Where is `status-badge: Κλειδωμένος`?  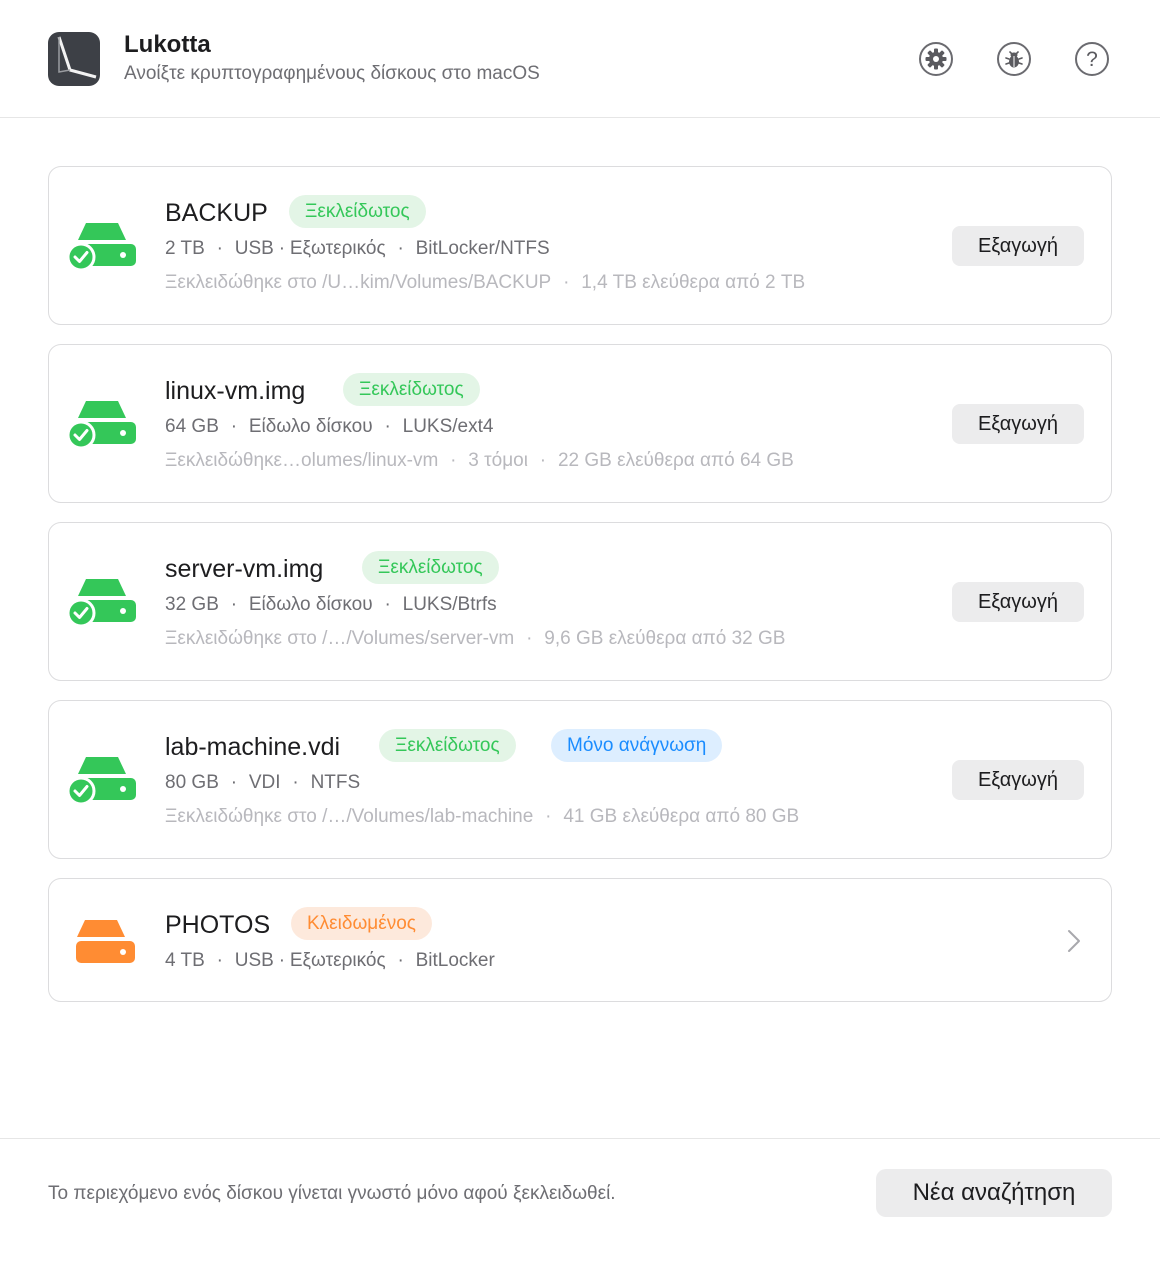
status-badge: Κλειδωμένος is located at coordinates (361, 923).